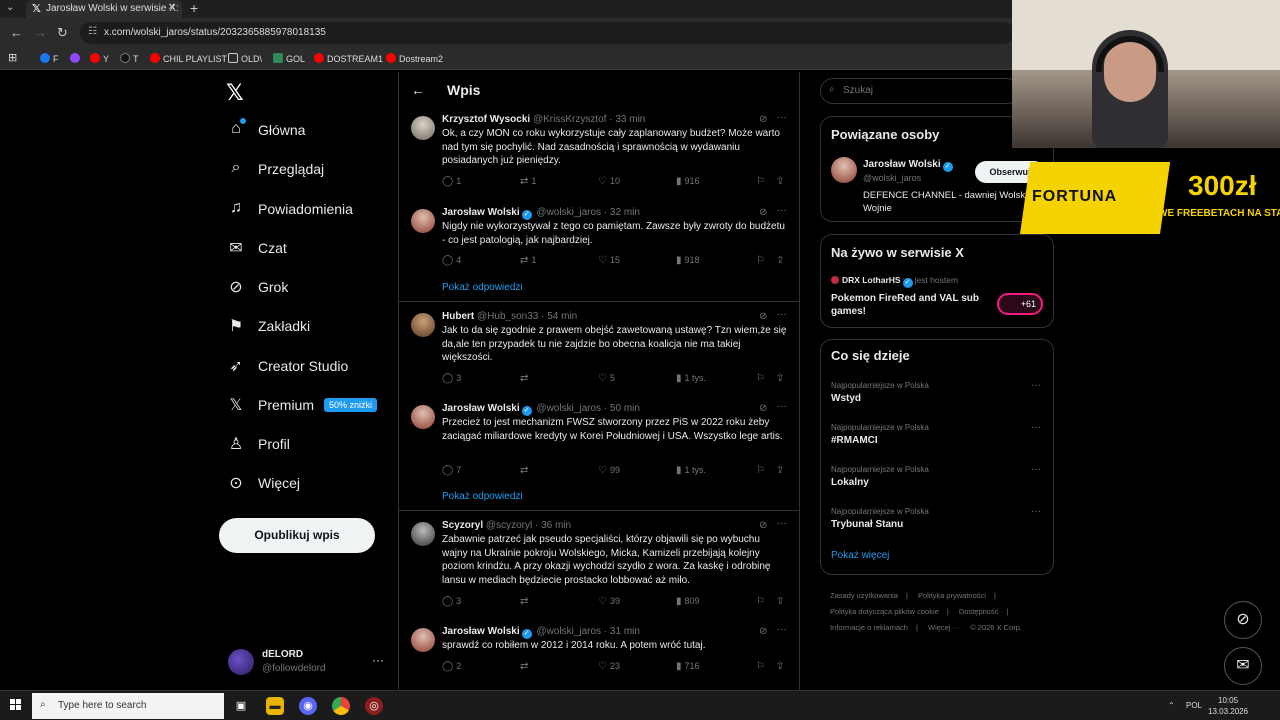 This screenshot has width=1280, height=720. I want to click on live-host-row: DRX LotharHS ✓ jest hostem, so click(894, 281).